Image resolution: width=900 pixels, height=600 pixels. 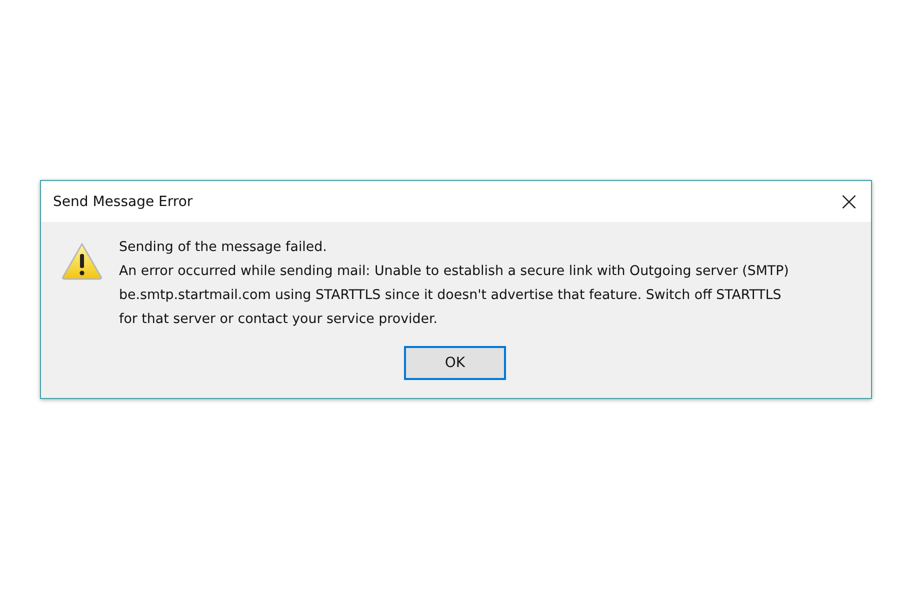 What do you see at coordinates (123, 202) in the screenshot?
I see `window-title: Send Message Error` at bounding box center [123, 202].